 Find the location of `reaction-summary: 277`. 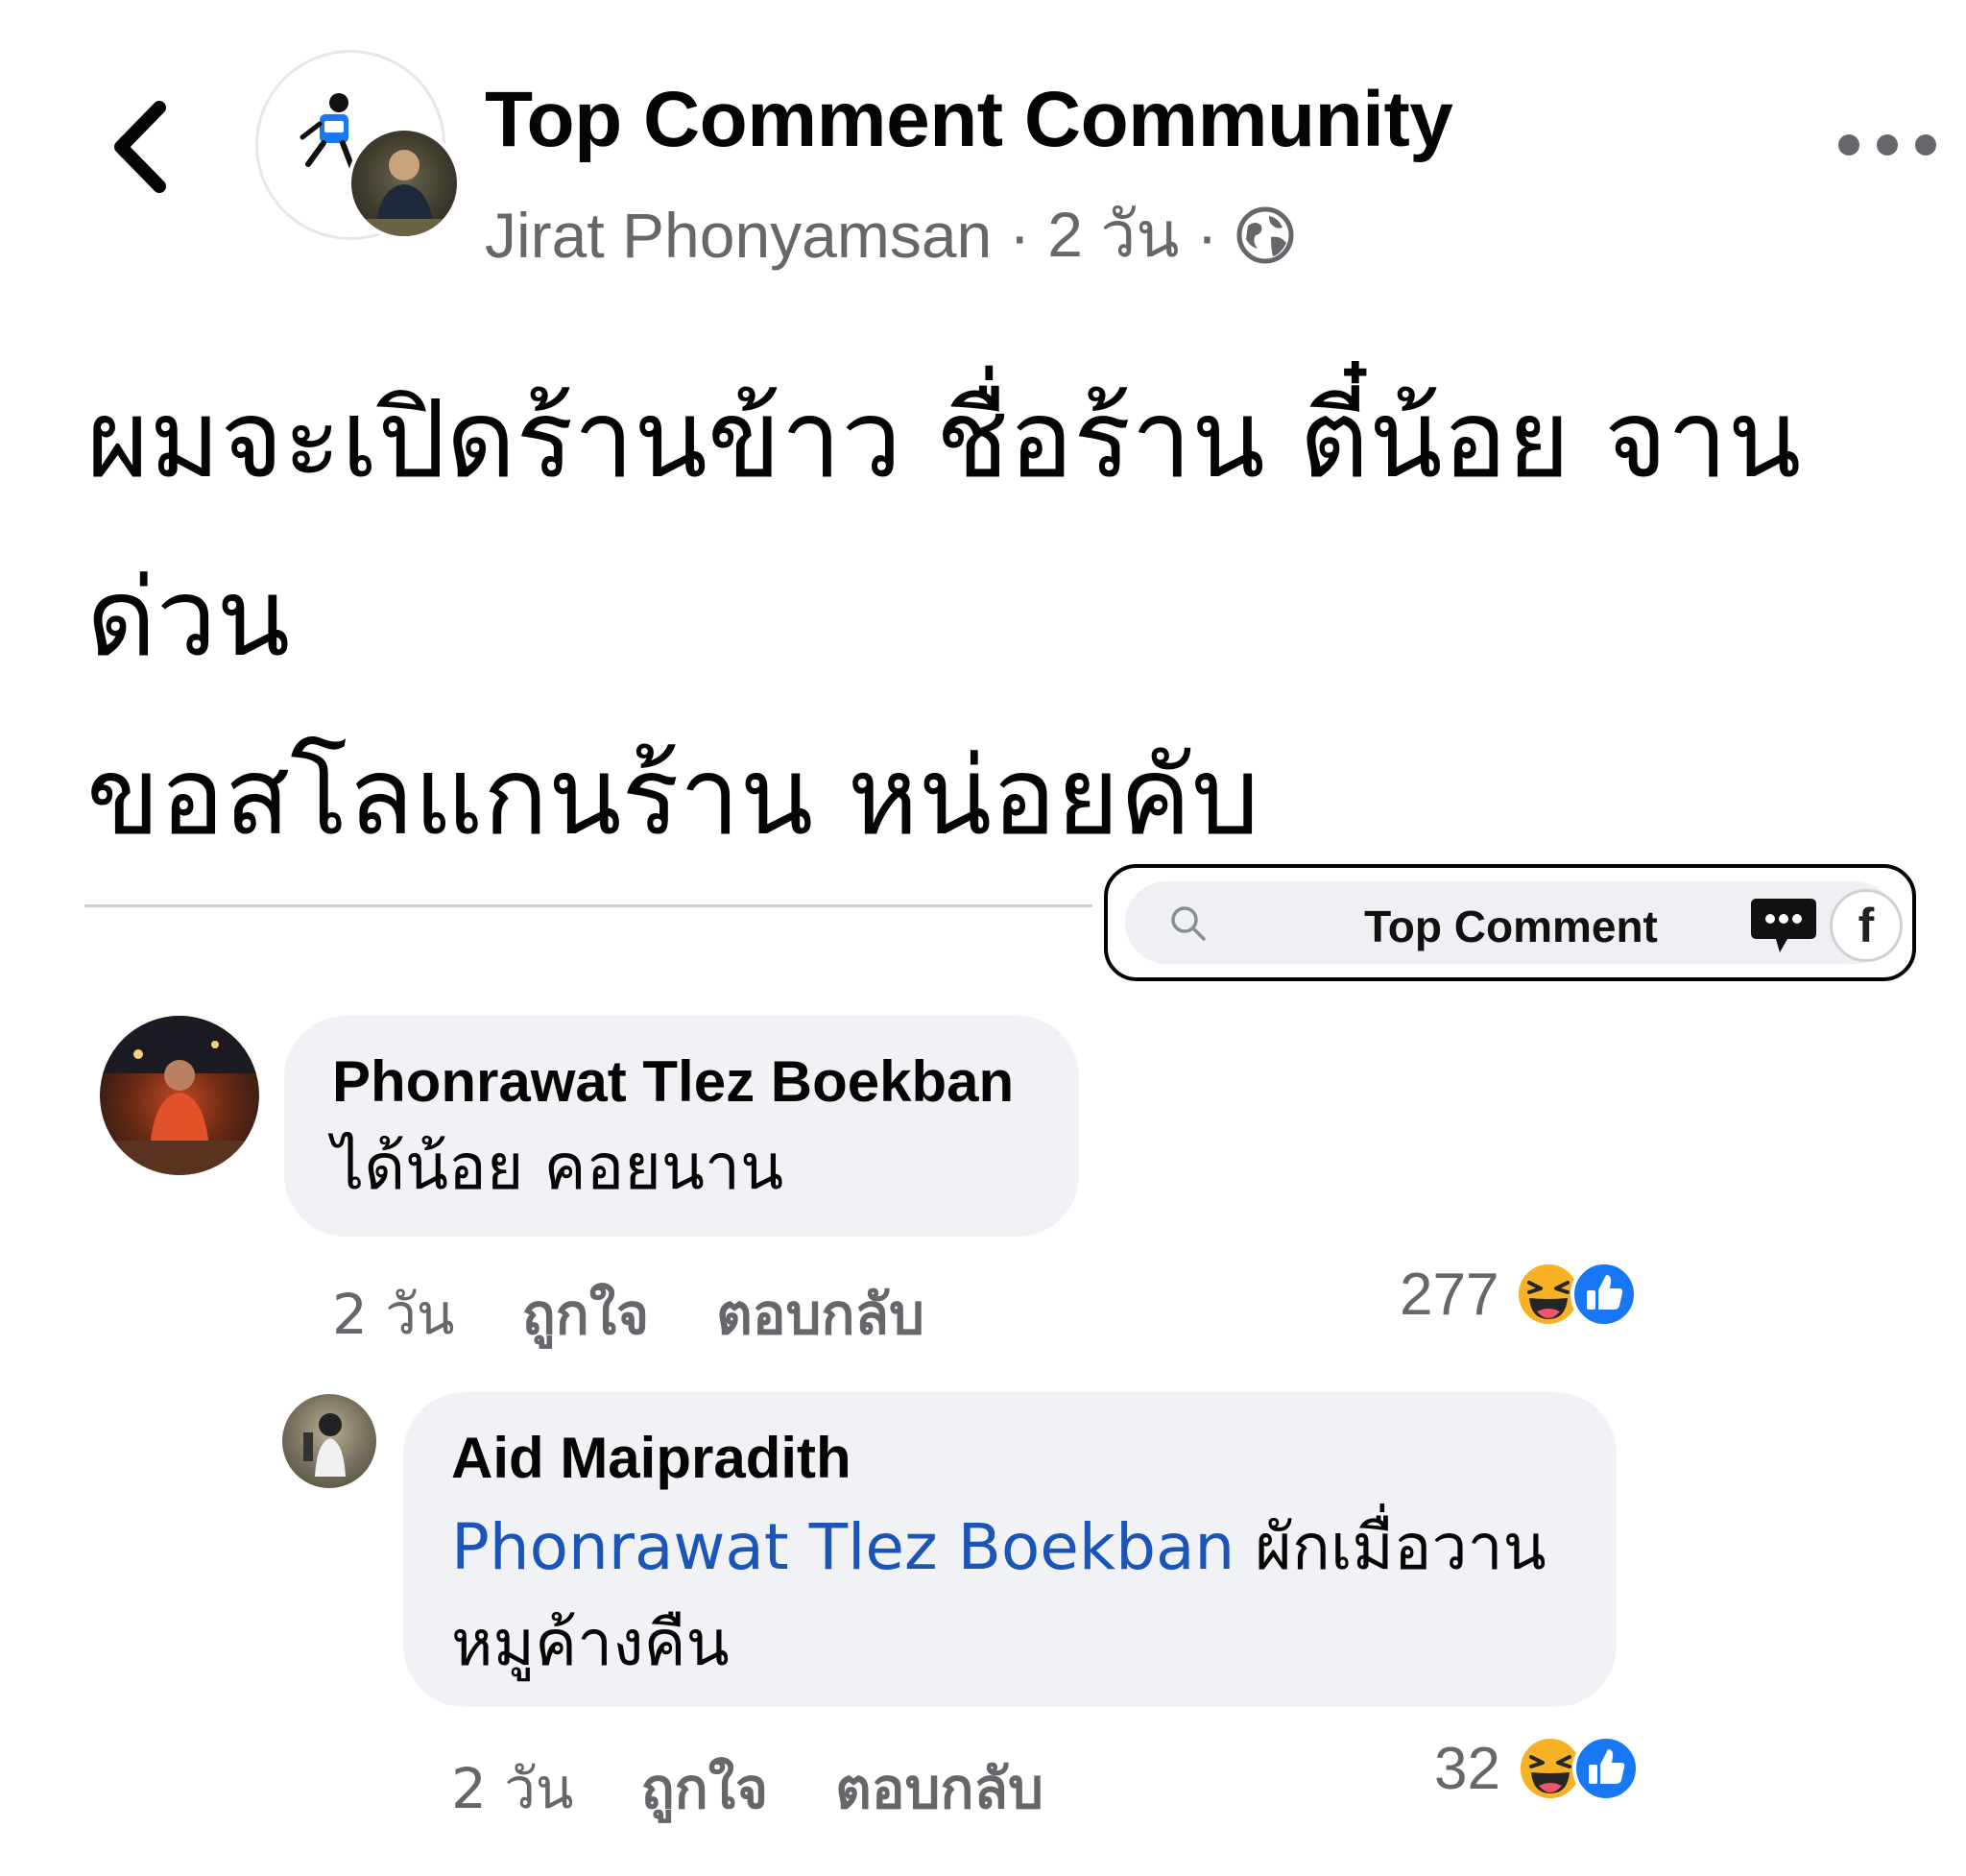

reaction-summary: 277 is located at coordinates (1519, 1295).